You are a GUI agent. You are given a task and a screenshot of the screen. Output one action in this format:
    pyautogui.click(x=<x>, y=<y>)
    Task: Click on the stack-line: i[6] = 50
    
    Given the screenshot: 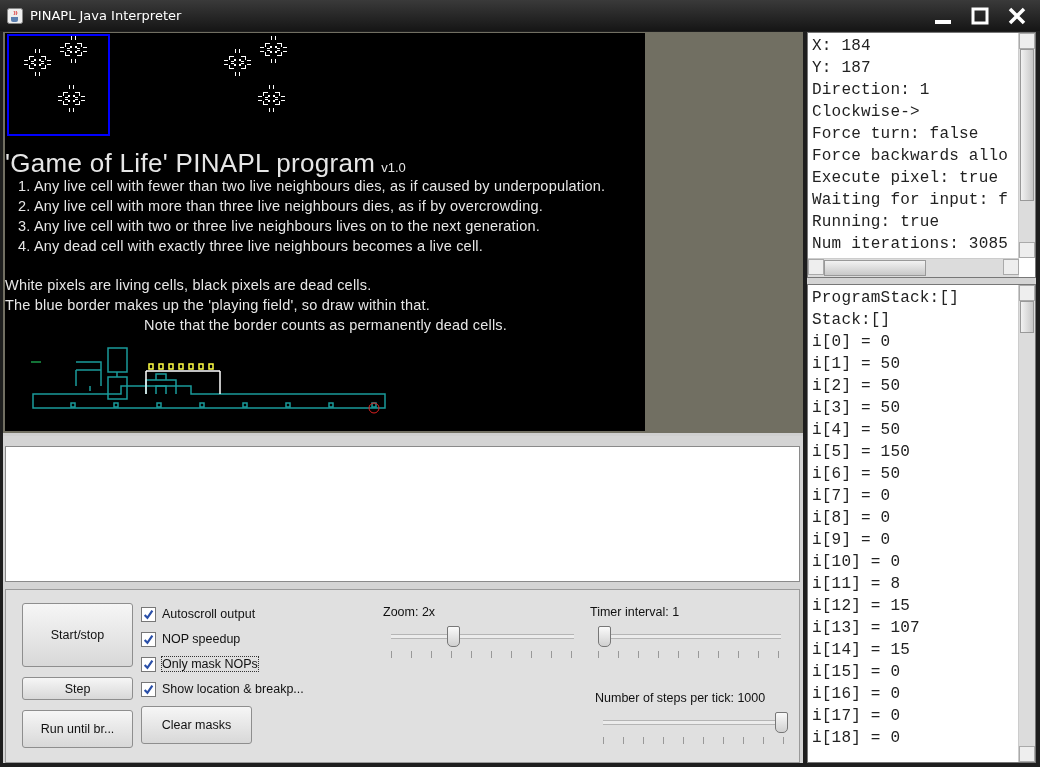 What is the action you would take?
    pyautogui.click(x=857, y=474)
    